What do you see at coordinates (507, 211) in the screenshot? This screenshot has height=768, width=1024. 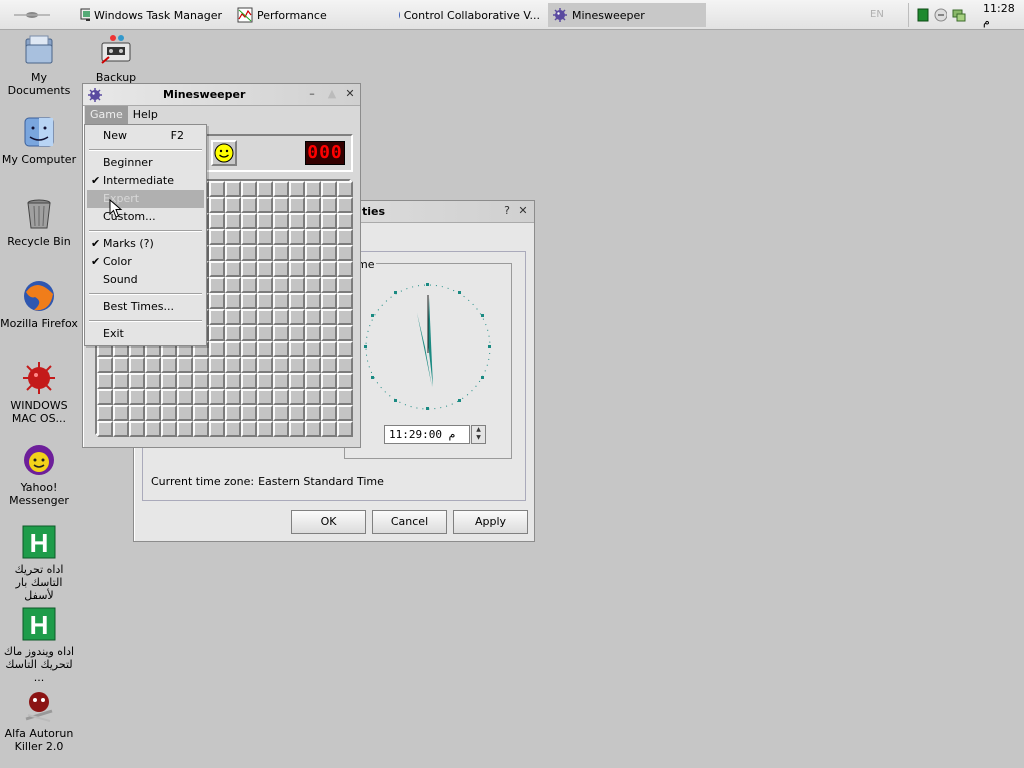 I see `help-button: ?` at bounding box center [507, 211].